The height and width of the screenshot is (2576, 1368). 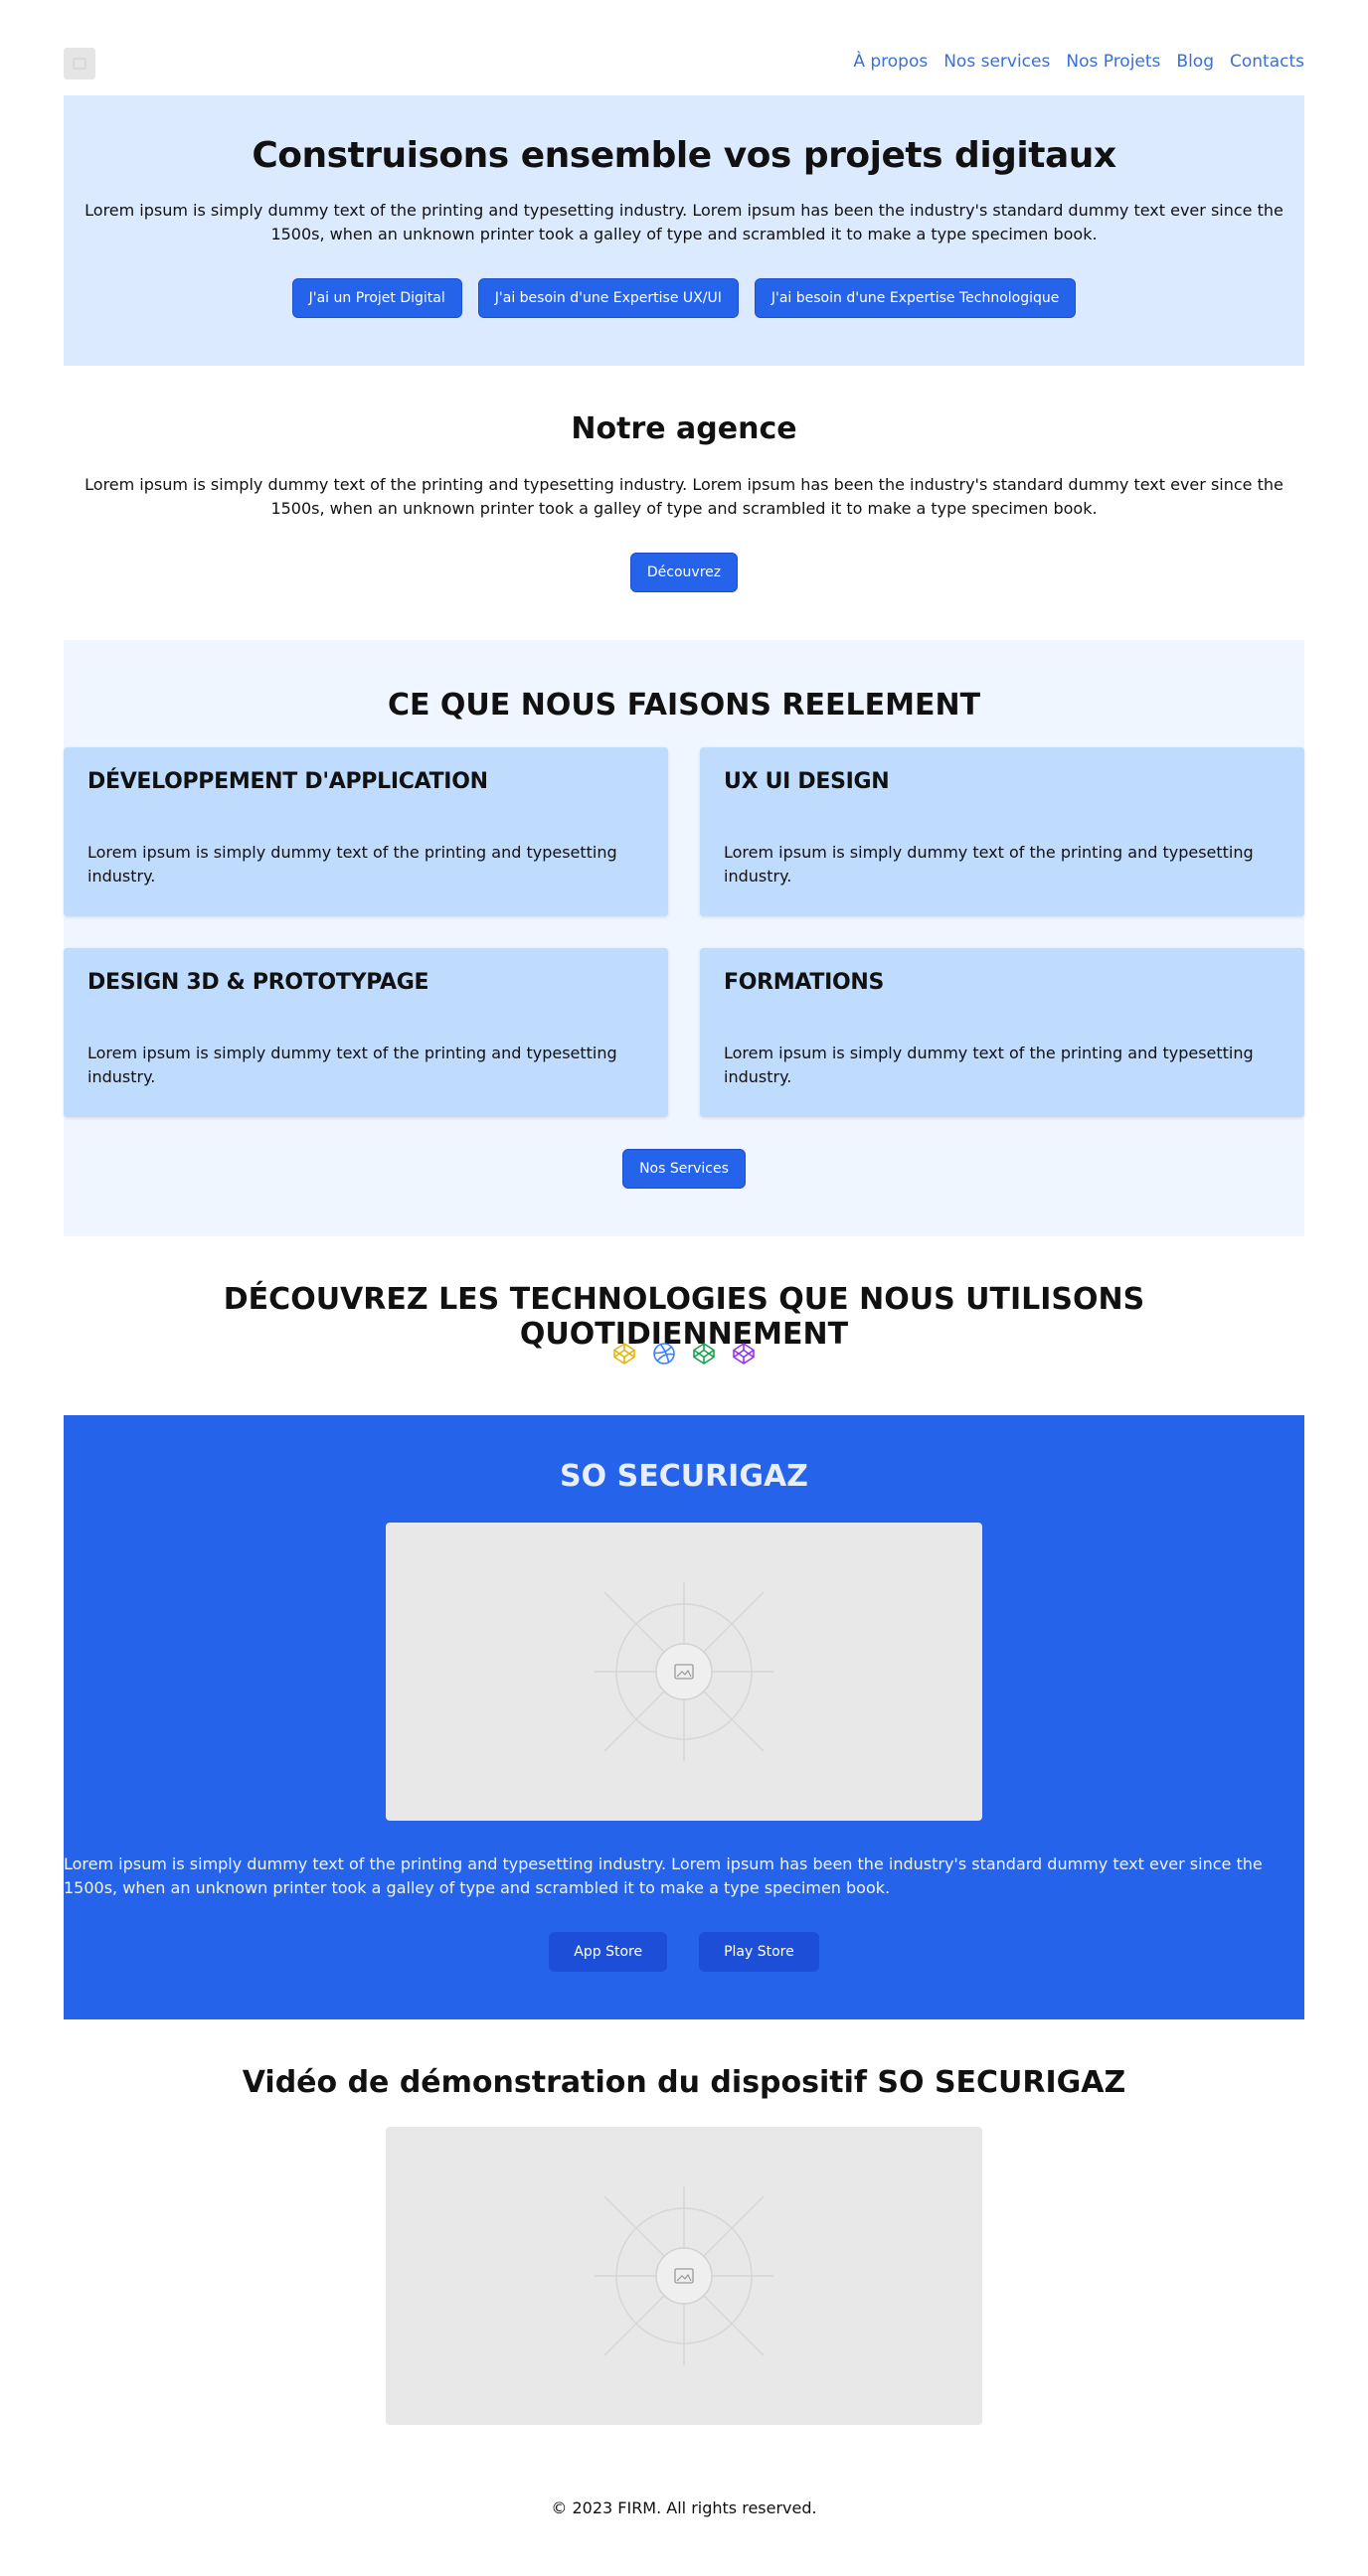 What do you see at coordinates (684, 1952) in the screenshot?
I see `store-buttons: App Store Play Store` at bounding box center [684, 1952].